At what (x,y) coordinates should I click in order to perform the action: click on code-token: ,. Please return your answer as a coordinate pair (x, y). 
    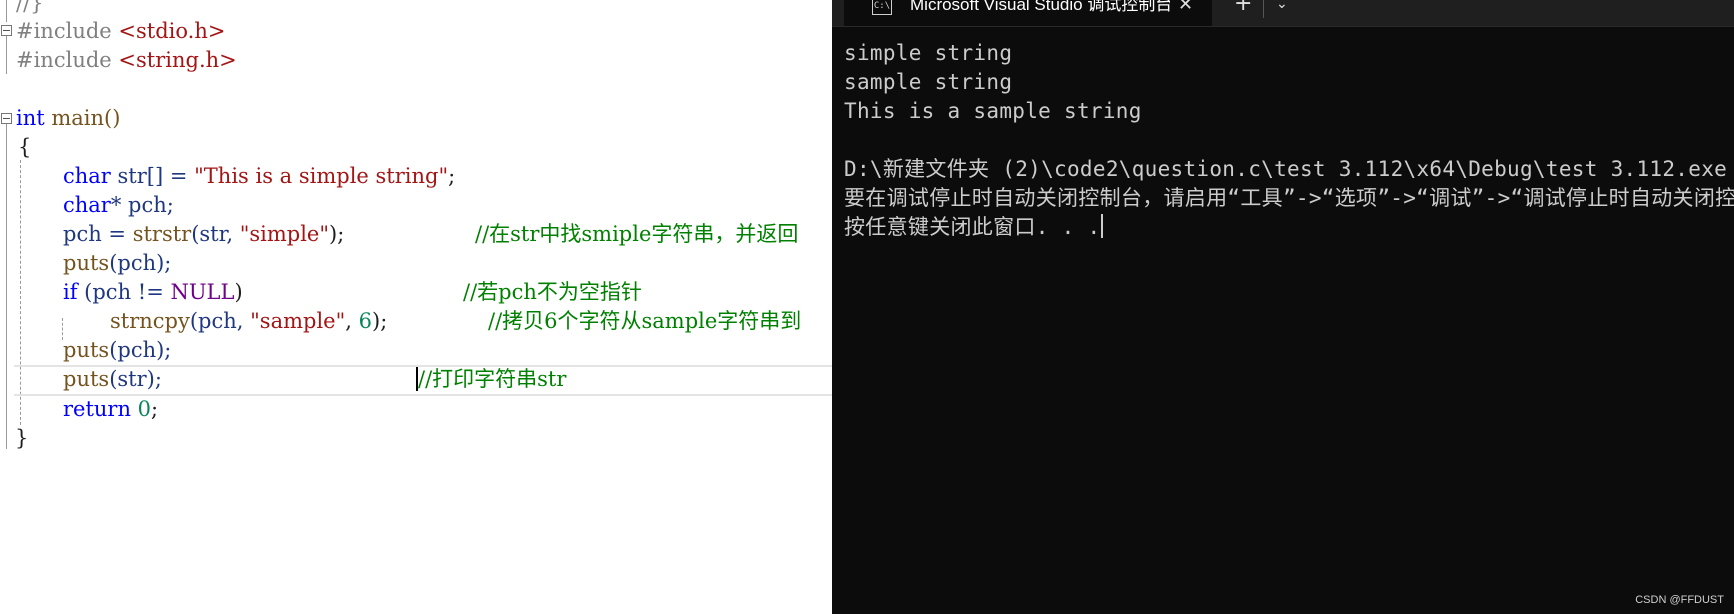
    Looking at the image, I should click on (352, 321).